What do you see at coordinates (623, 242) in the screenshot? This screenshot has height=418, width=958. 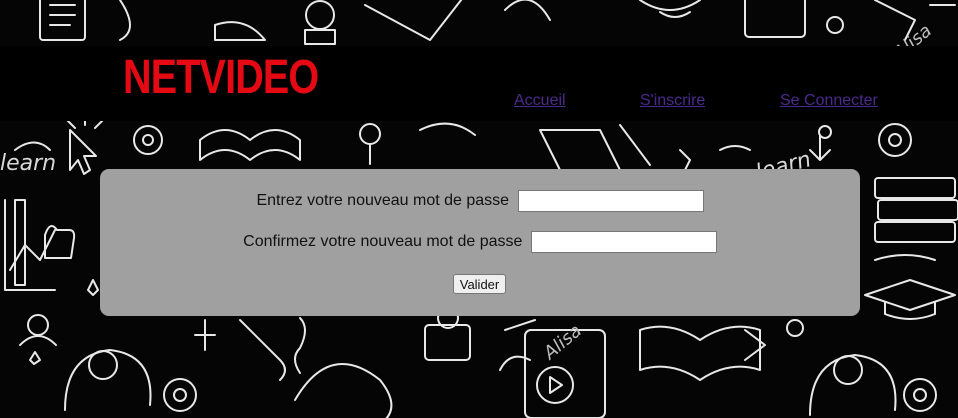 I see `confirm-password-field` at bounding box center [623, 242].